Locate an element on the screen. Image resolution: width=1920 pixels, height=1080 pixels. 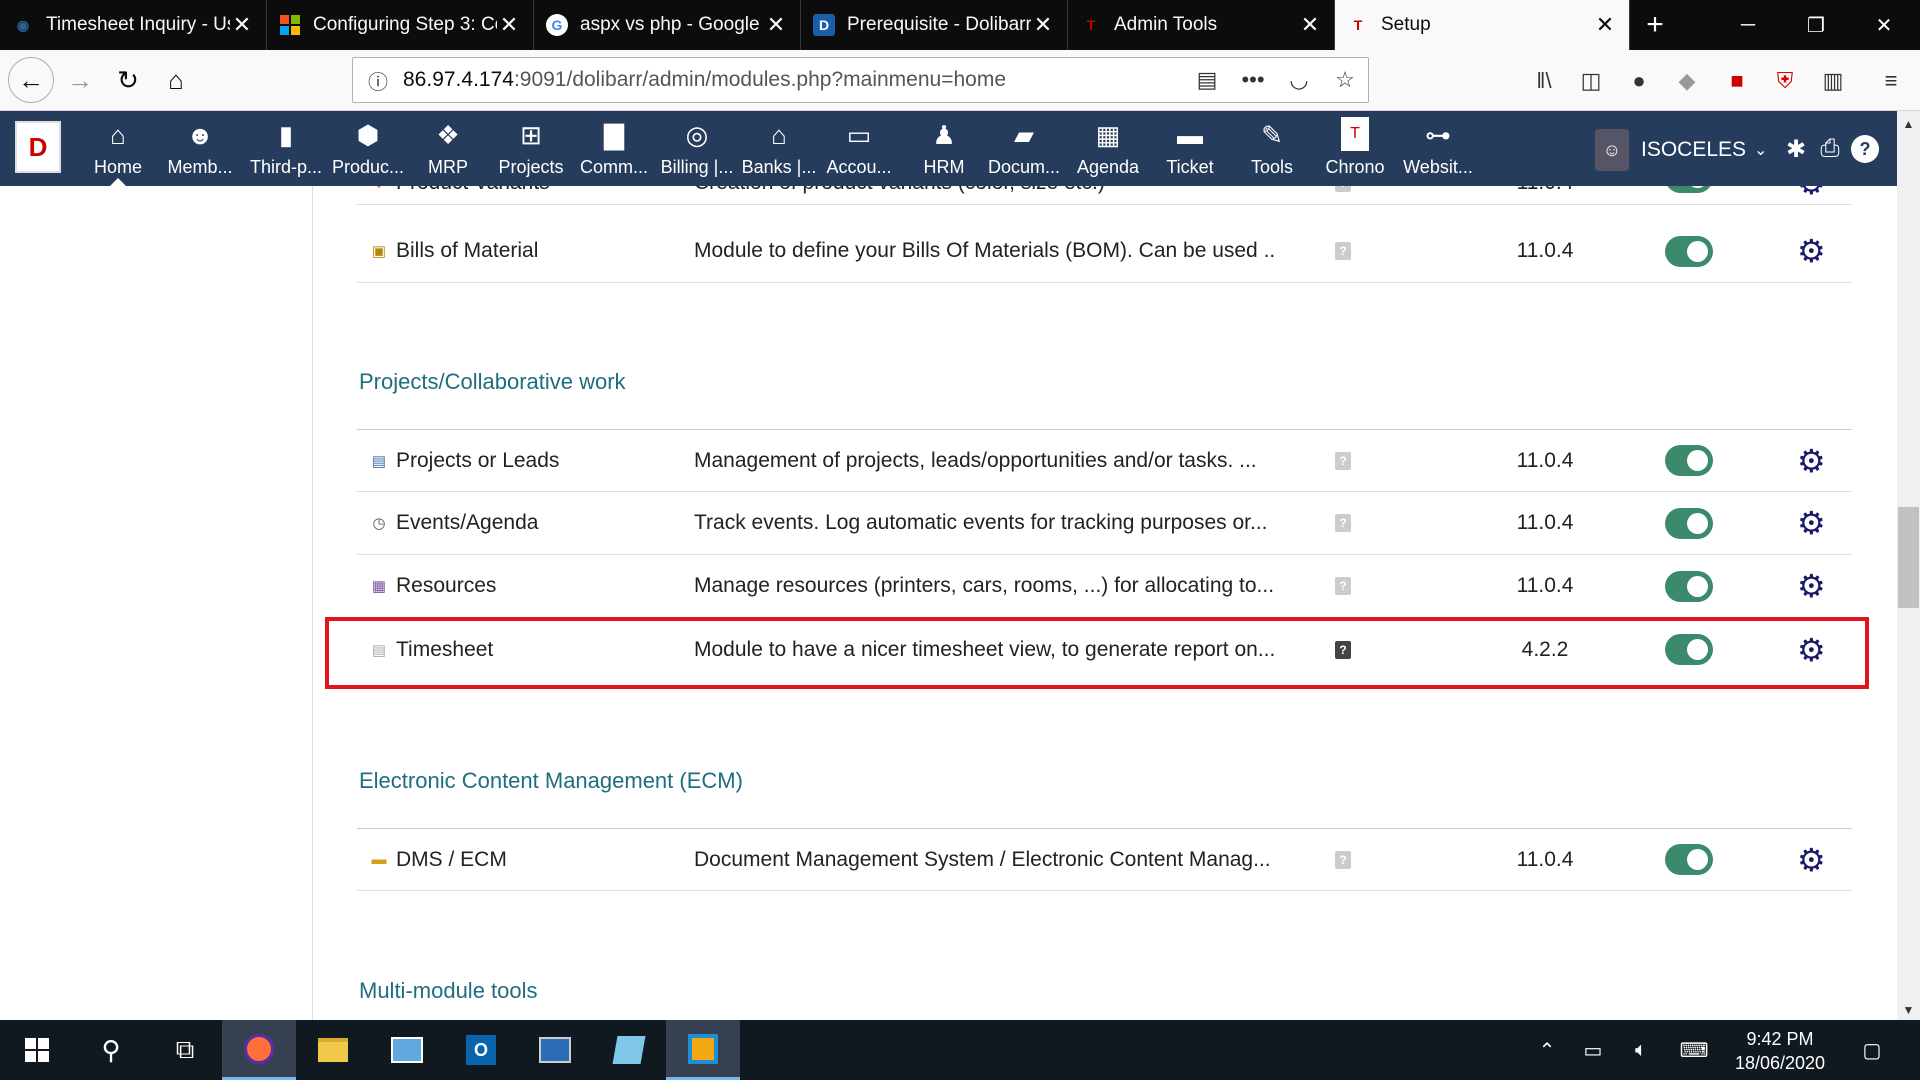
task-view-icon: ⧉ is located at coordinates (185, 1050).